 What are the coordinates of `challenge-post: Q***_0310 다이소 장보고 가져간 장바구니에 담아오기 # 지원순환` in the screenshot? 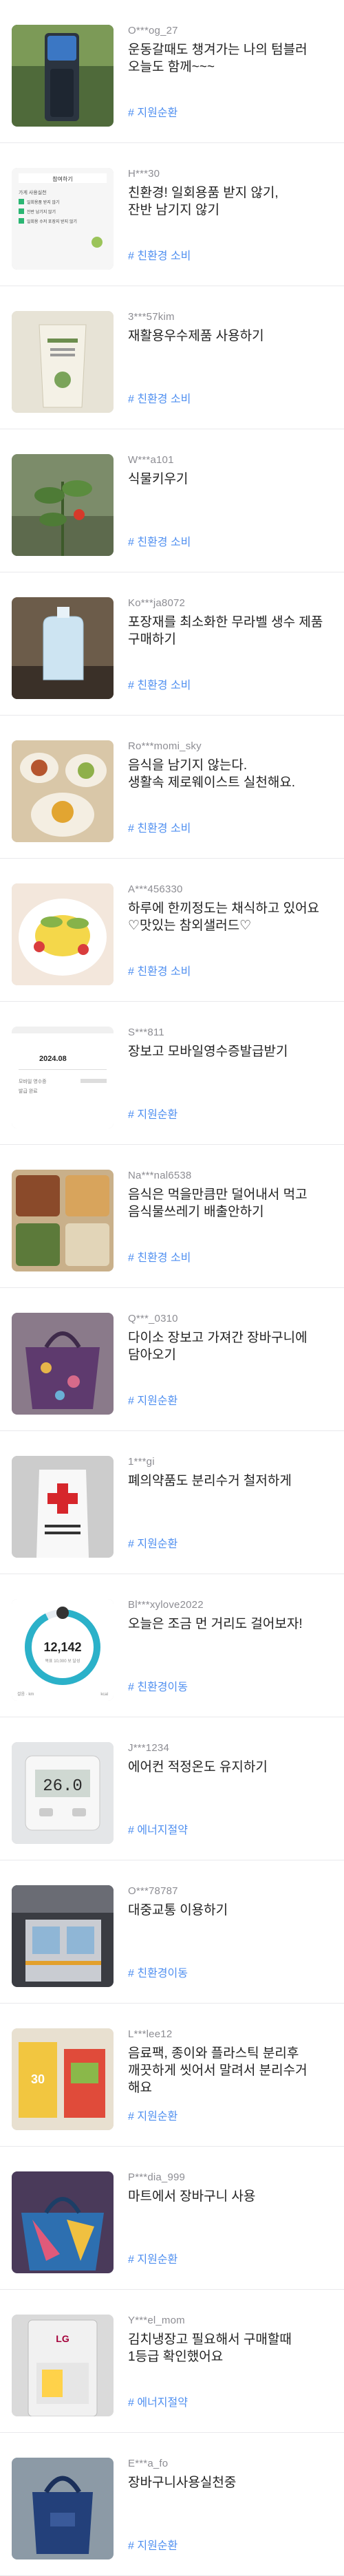 It's located at (172, 1359).